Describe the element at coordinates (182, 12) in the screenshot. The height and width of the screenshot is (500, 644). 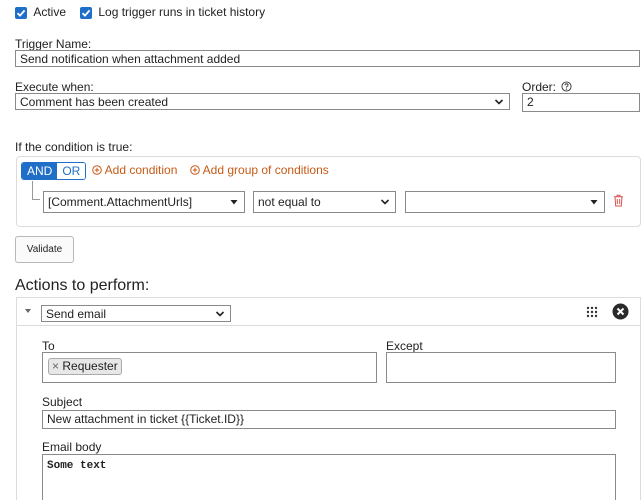
I see `log-label: Log trigger runs in ticket history` at that location.